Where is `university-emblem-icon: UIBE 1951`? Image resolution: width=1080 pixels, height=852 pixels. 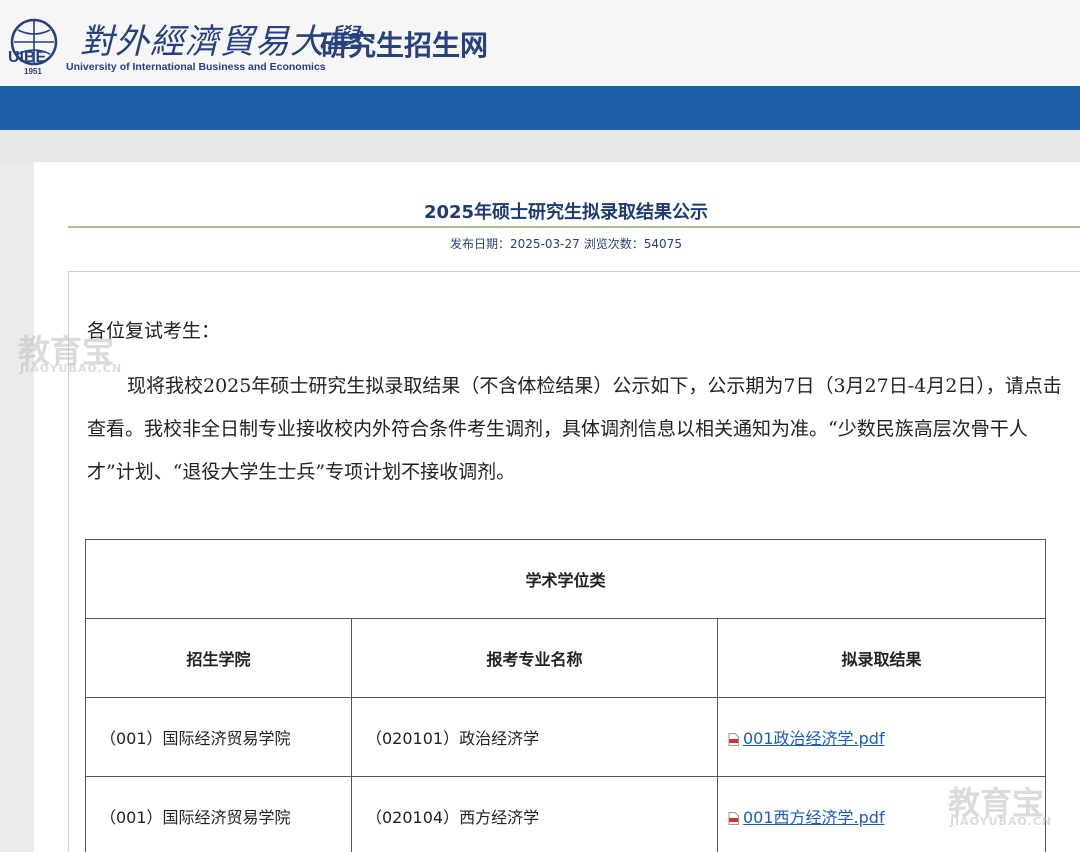 university-emblem-icon: UIBE 1951 is located at coordinates (35, 45).